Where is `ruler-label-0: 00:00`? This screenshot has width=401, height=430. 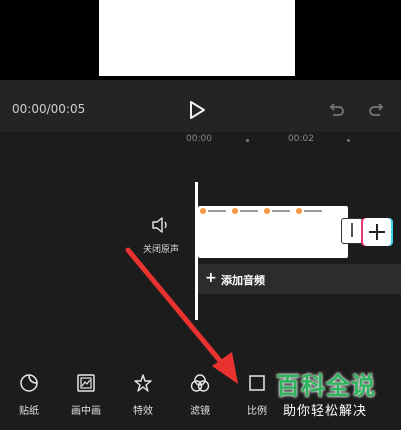
ruler-label-0: 00:00 is located at coordinates (199, 139).